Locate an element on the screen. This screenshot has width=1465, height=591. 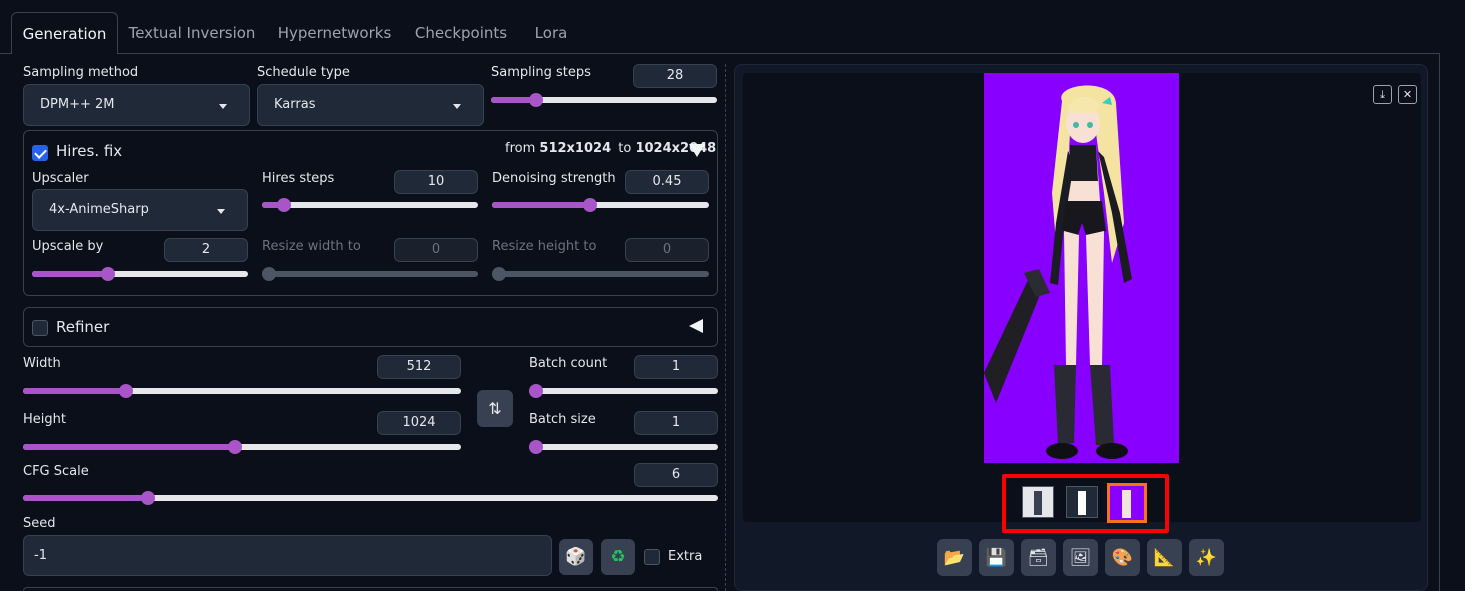
seed-input: -1 is located at coordinates (287, 555).